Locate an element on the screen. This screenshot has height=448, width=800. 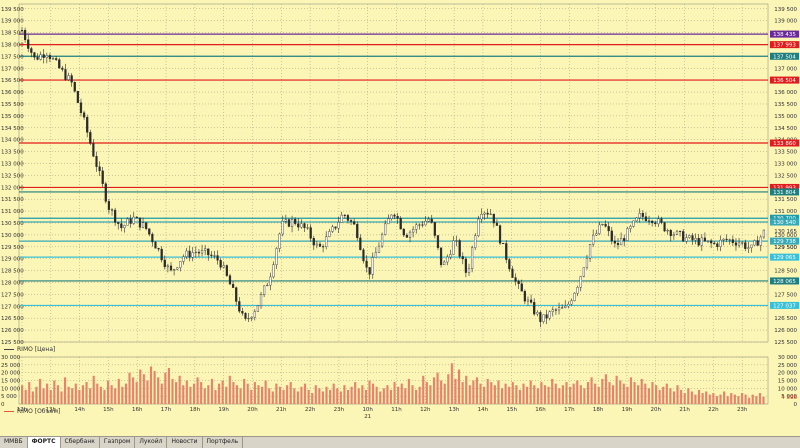
tab-2: Сбербанк is located at coordinates (80, 442).